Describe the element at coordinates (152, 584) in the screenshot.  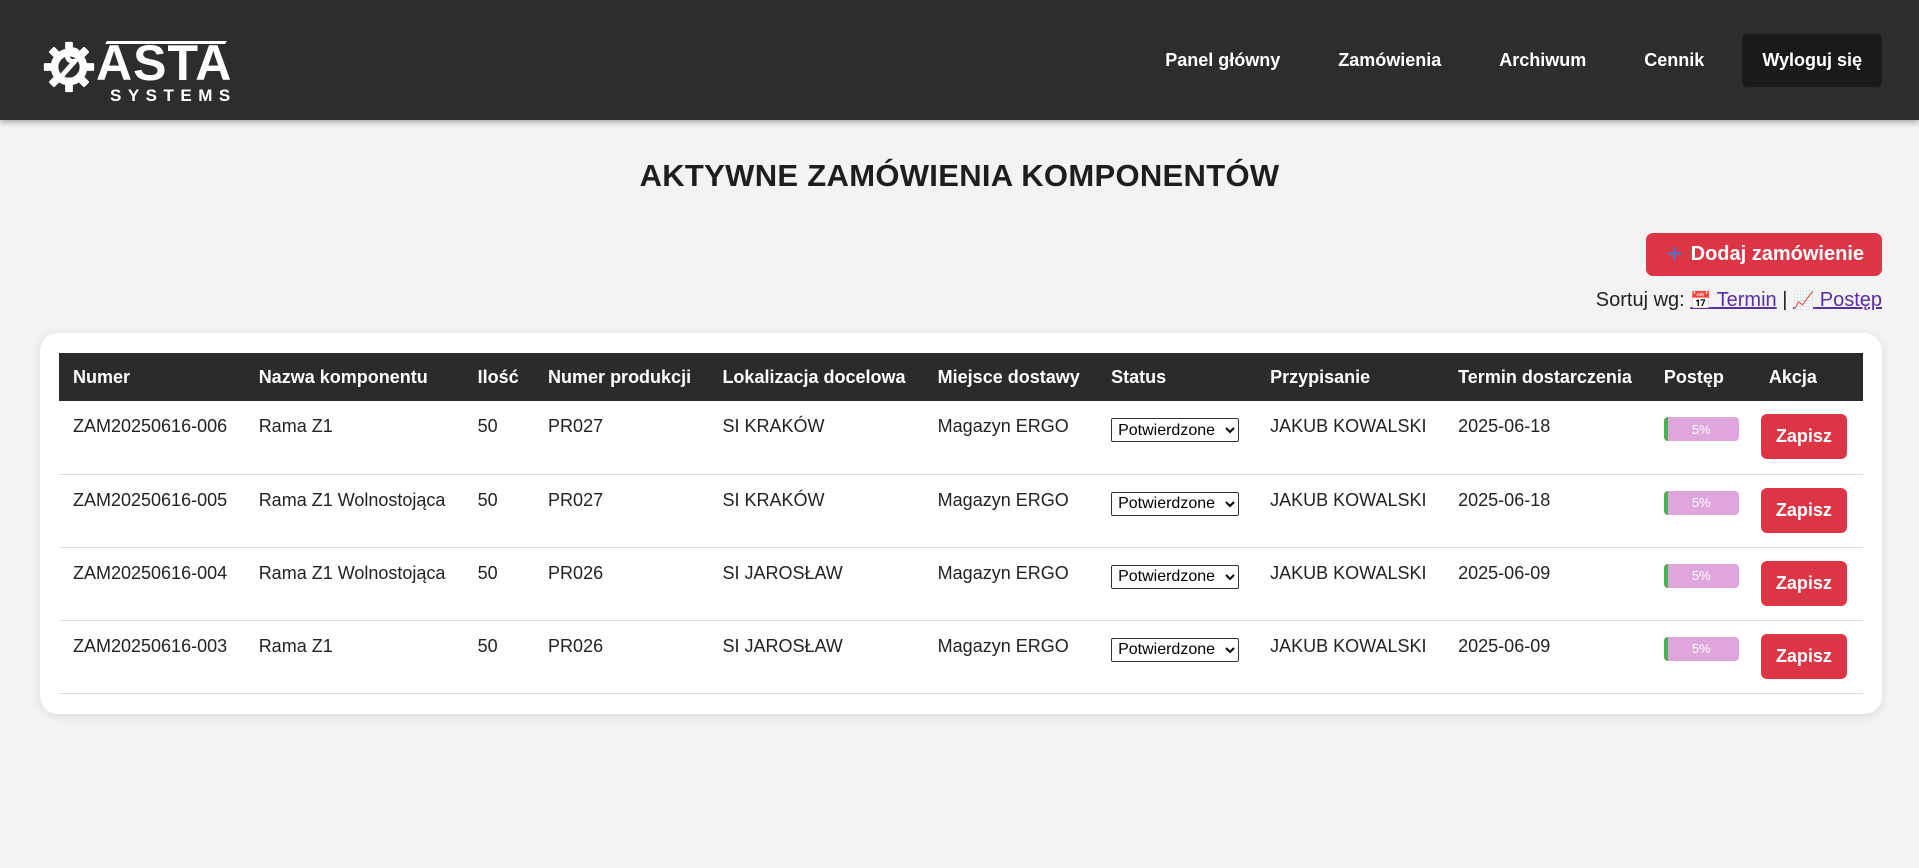
I see `cell-numer: ZAM20250616-004` at that location.